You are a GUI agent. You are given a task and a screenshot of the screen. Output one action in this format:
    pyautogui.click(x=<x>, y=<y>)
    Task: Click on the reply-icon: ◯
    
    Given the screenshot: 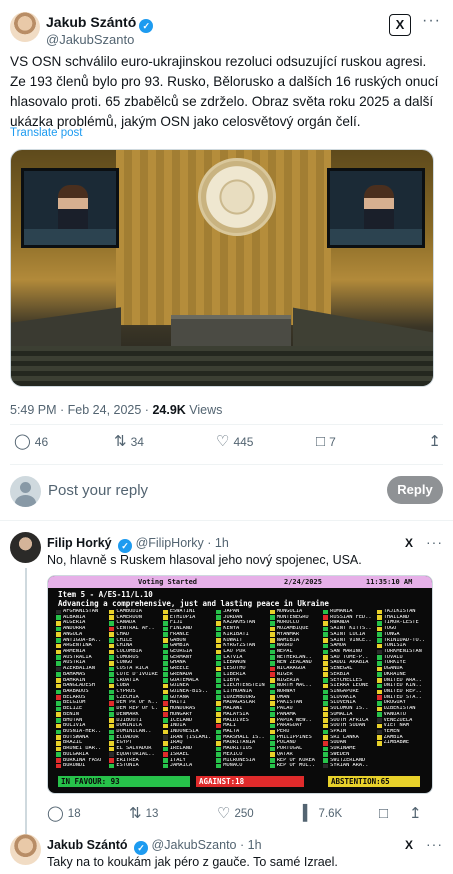 What is the action you would take?
    pyautogui.click(x=55, y=813)
    